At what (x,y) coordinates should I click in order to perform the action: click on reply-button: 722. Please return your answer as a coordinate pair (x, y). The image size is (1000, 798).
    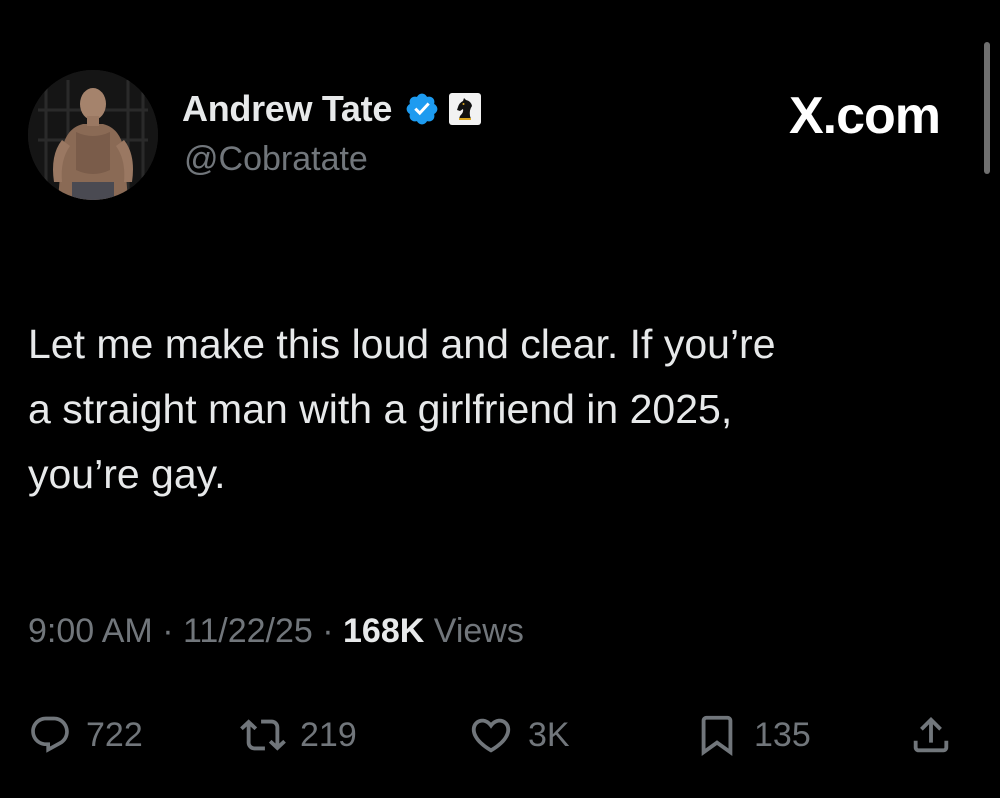
    Looking at the image, I should click on (85, 735).